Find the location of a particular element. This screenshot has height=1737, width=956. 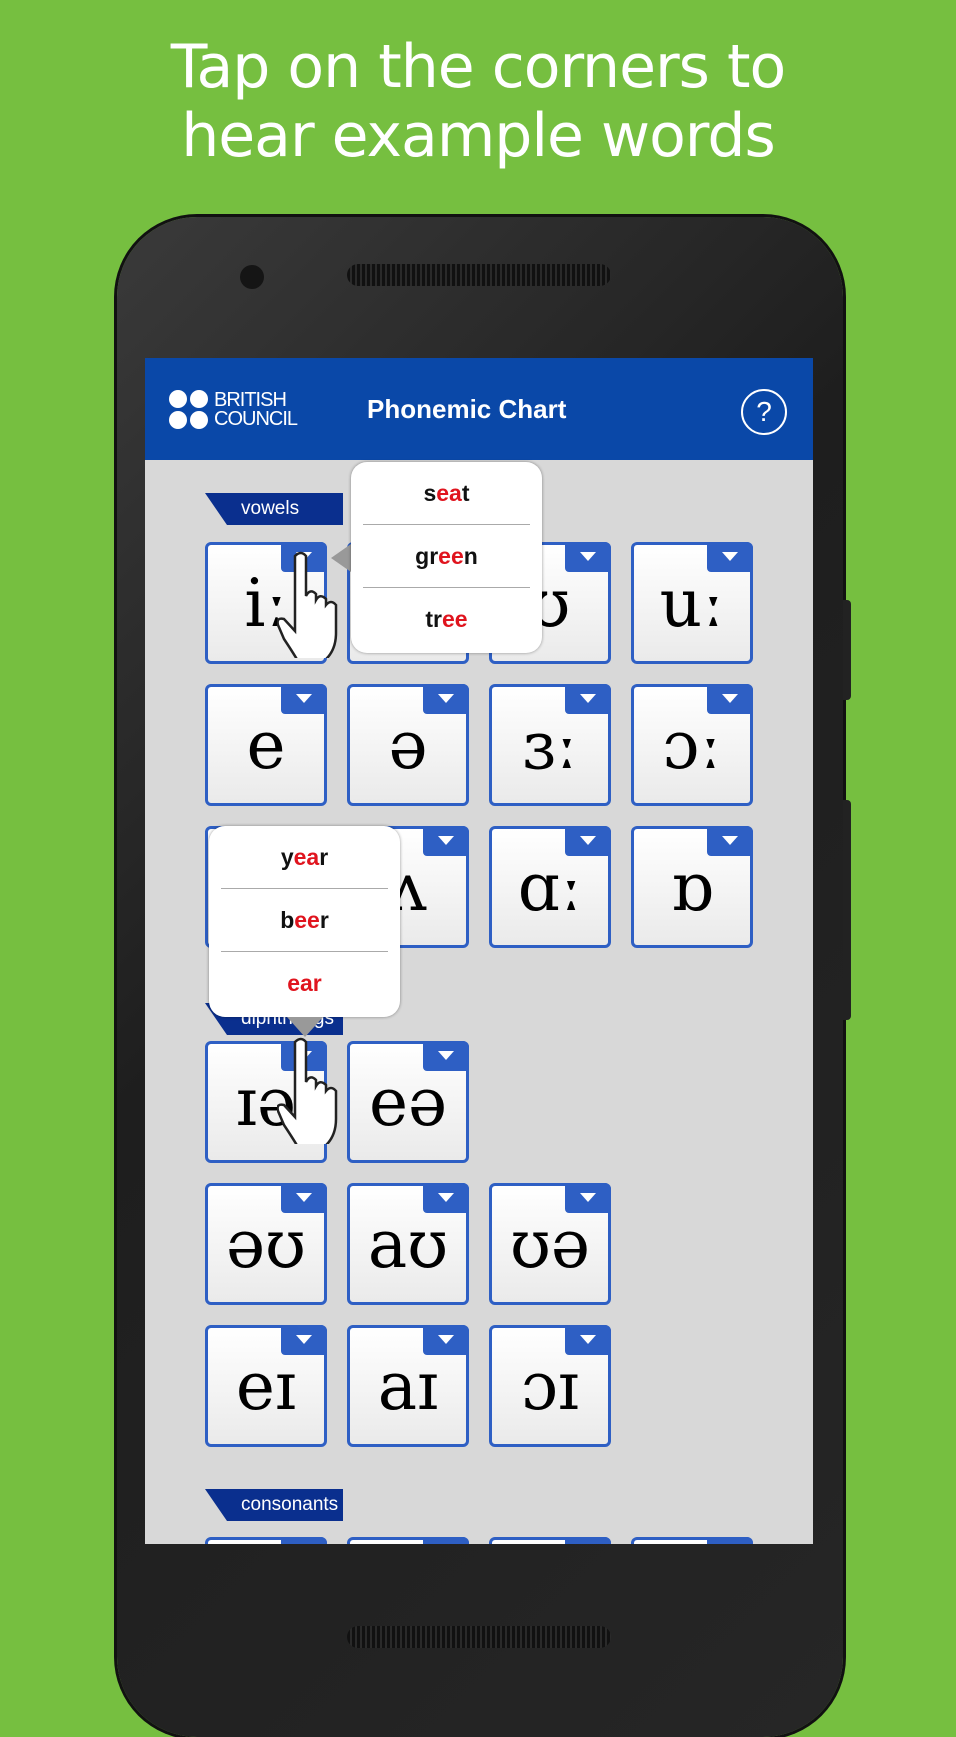

phoneme-symbol: ə is located at coordinates (408, 745).